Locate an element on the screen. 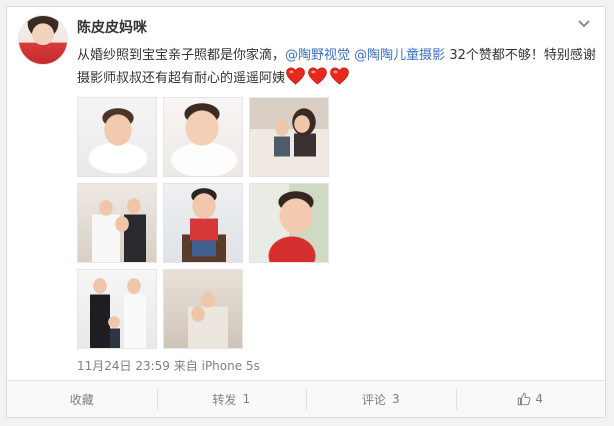  favorite-button: 收藏 is located at coordinates (82, 399).